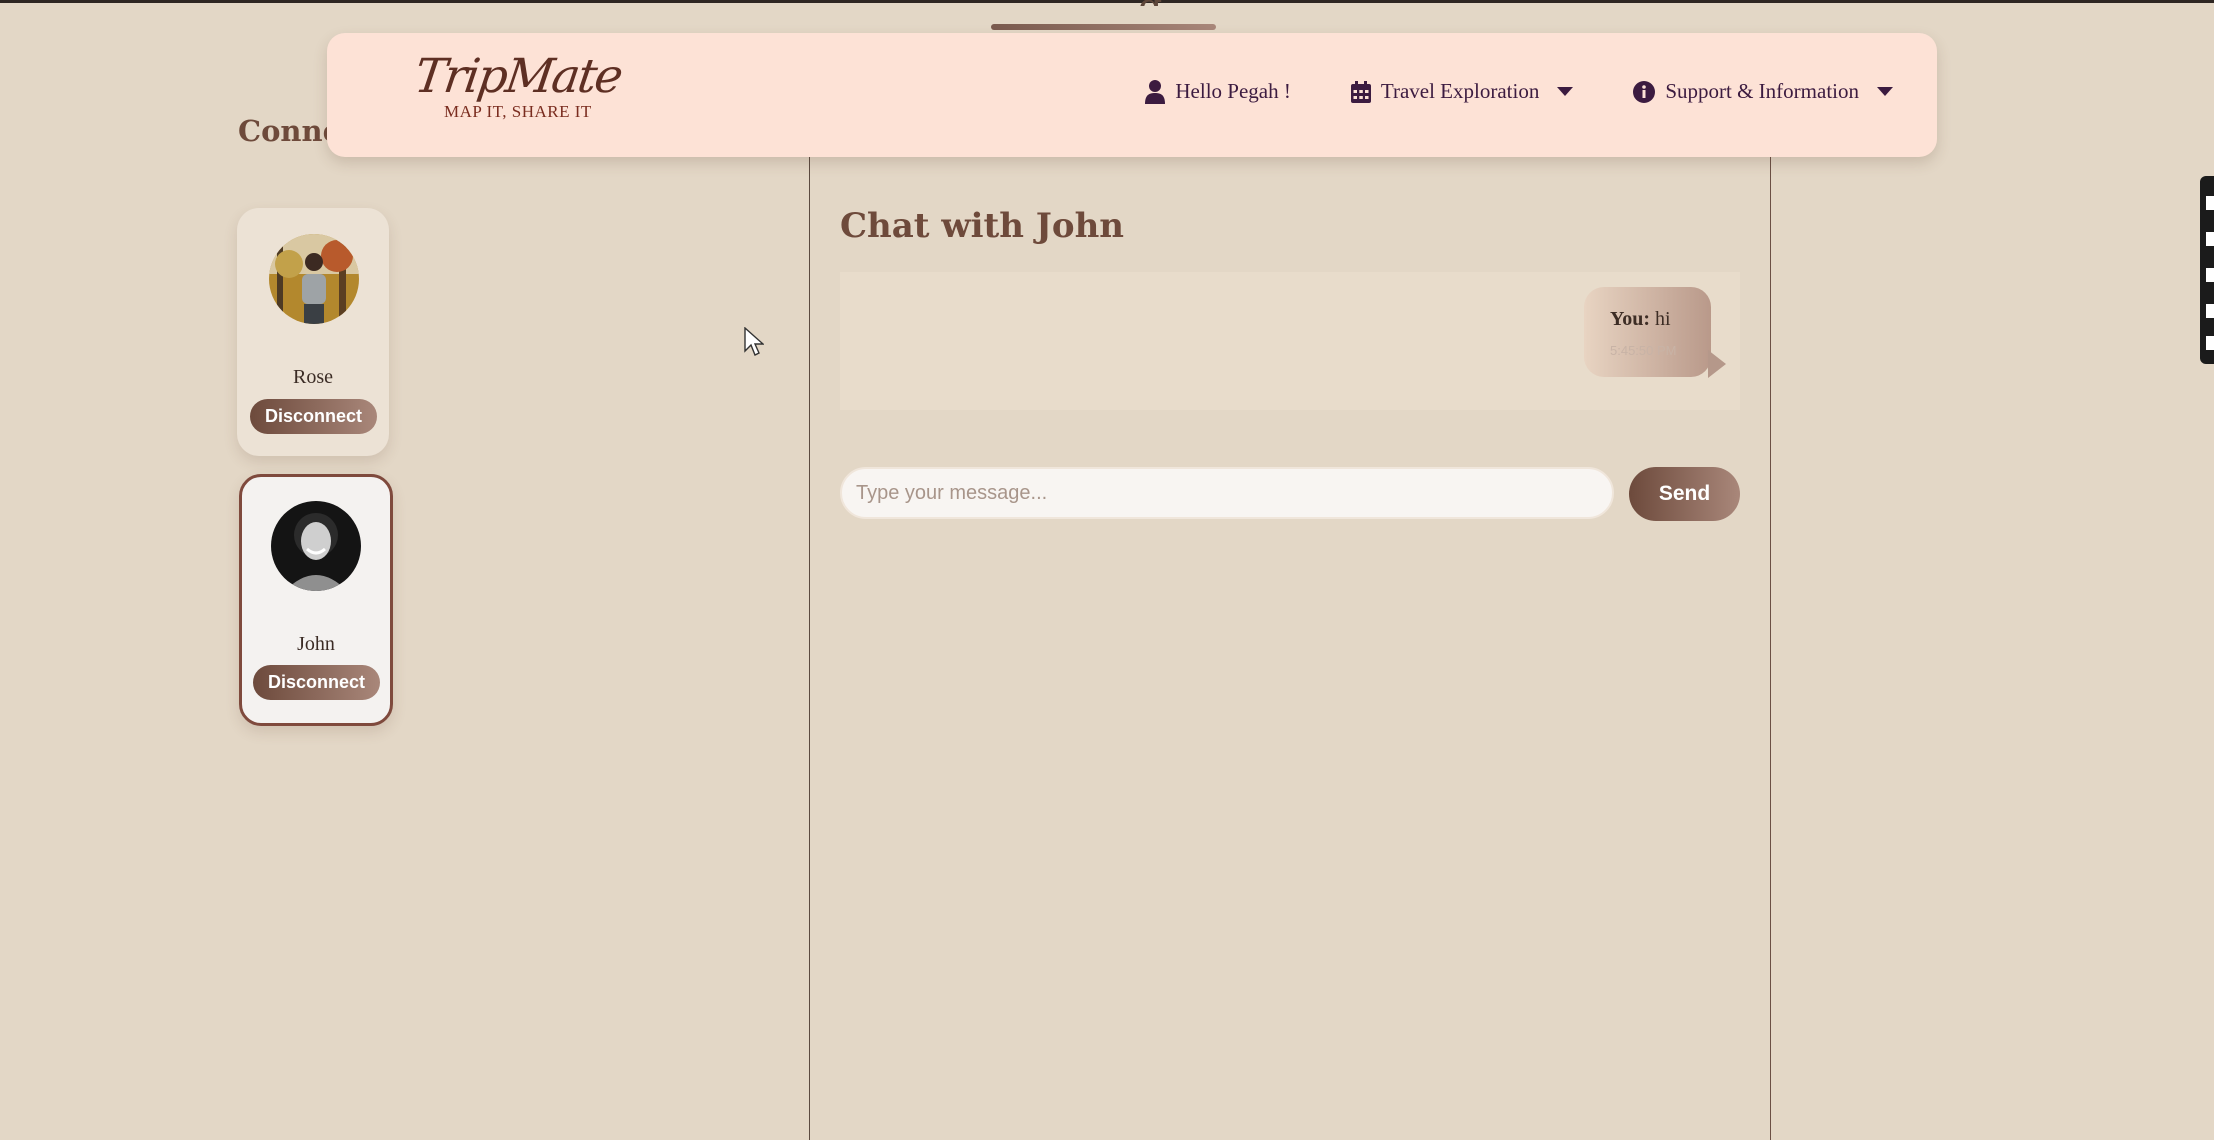  Describe the element at coordinates (1154, 3) in the screenshot. I see `page-heading-fragment: g` at that location.